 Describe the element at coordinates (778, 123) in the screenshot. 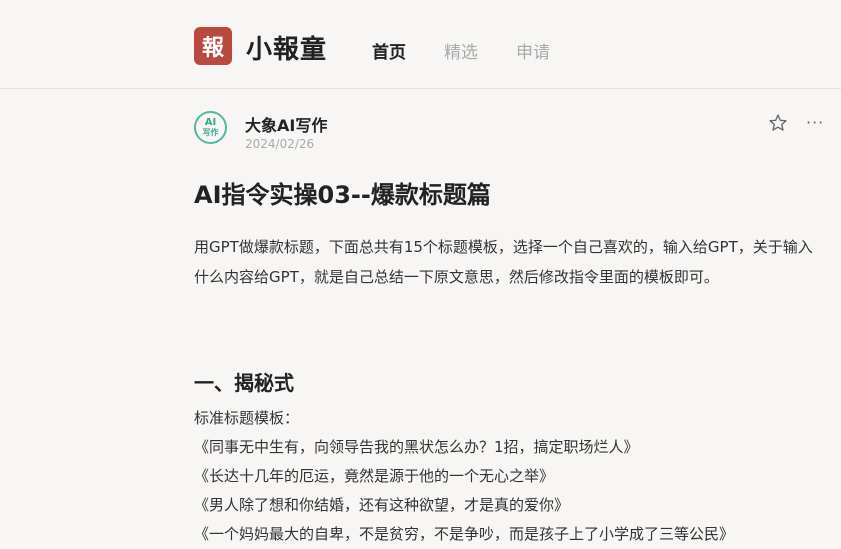

I see `star-icon` at that location.